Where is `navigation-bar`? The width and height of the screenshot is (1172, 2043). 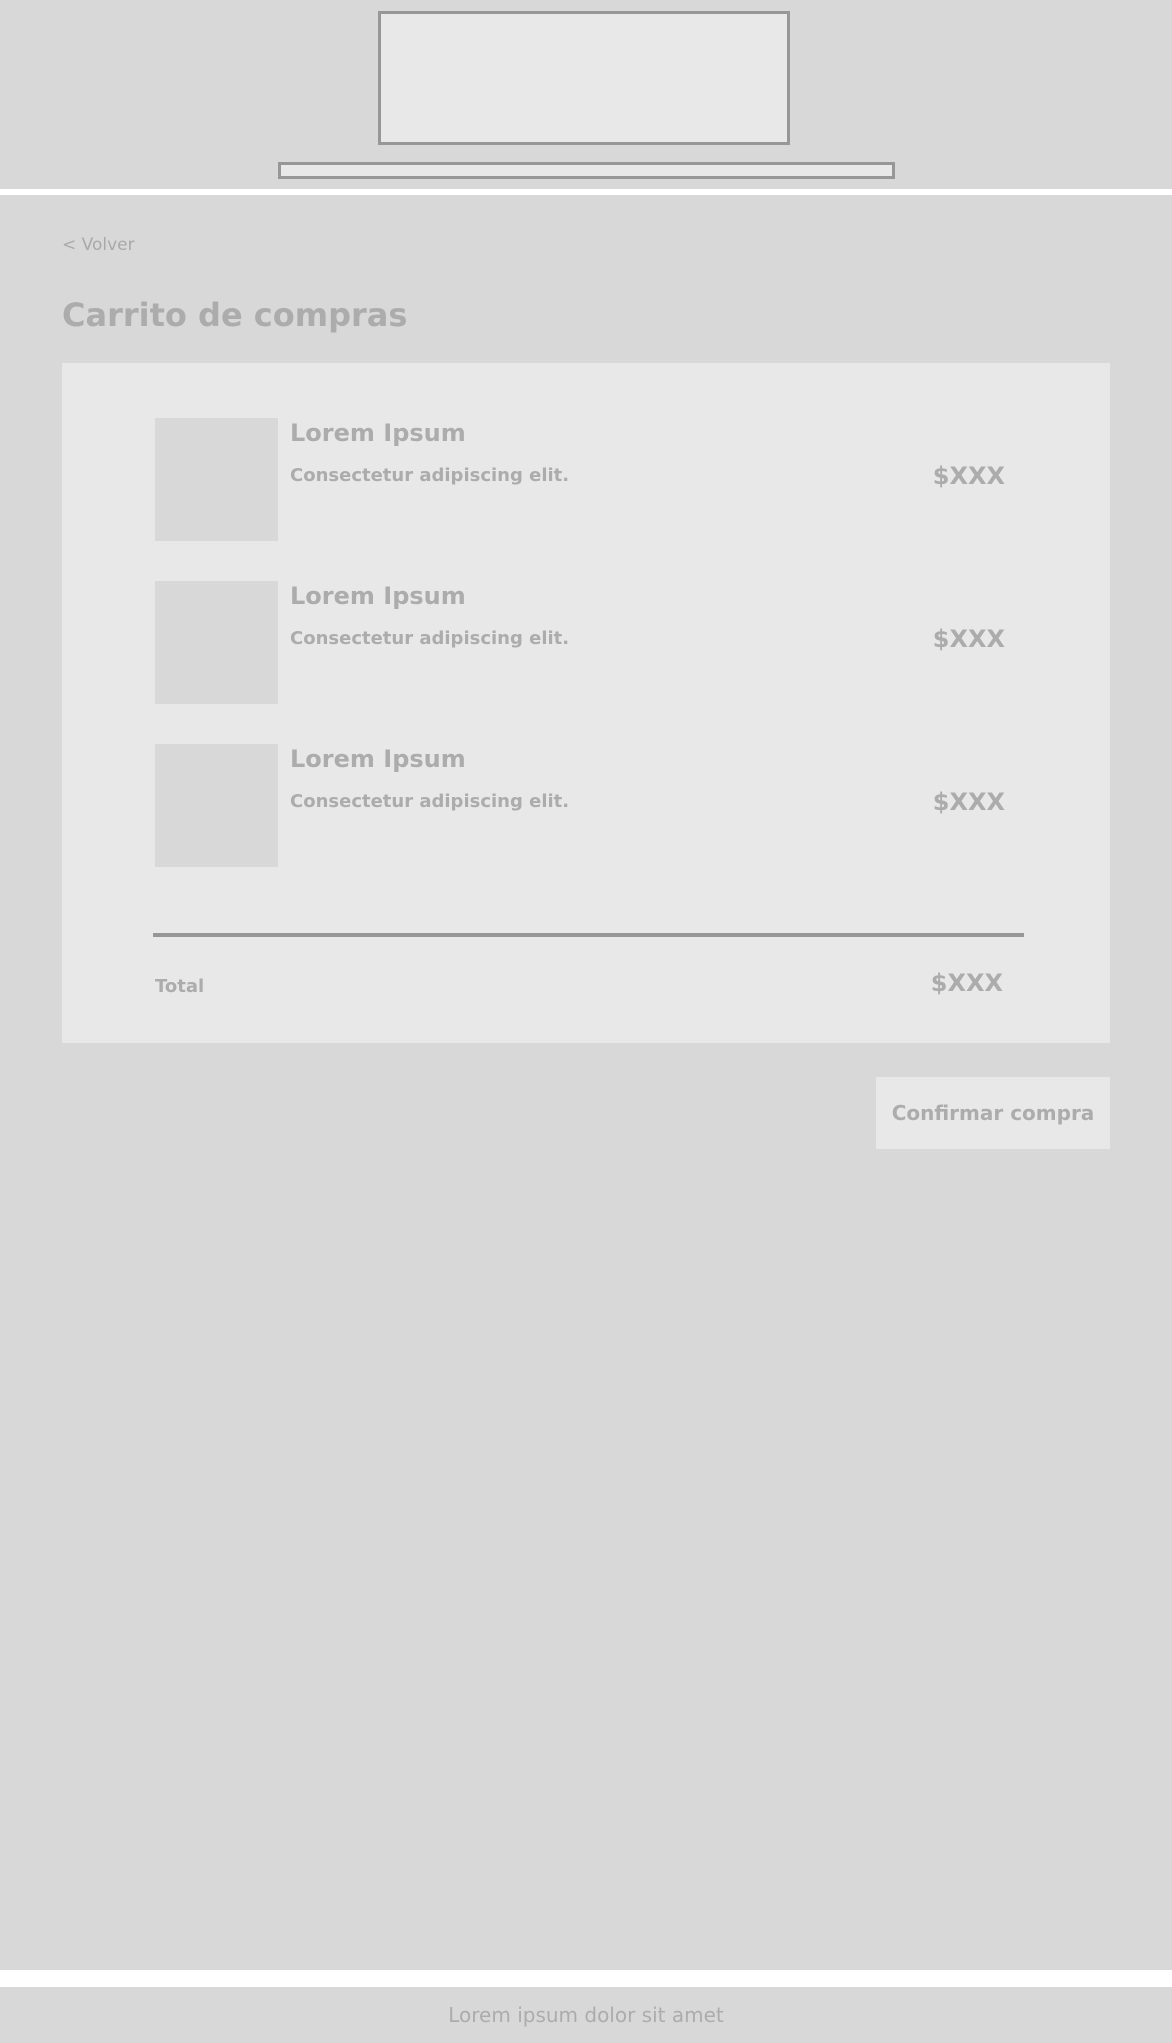 navigation-bar is located at coordinates (586, 170).